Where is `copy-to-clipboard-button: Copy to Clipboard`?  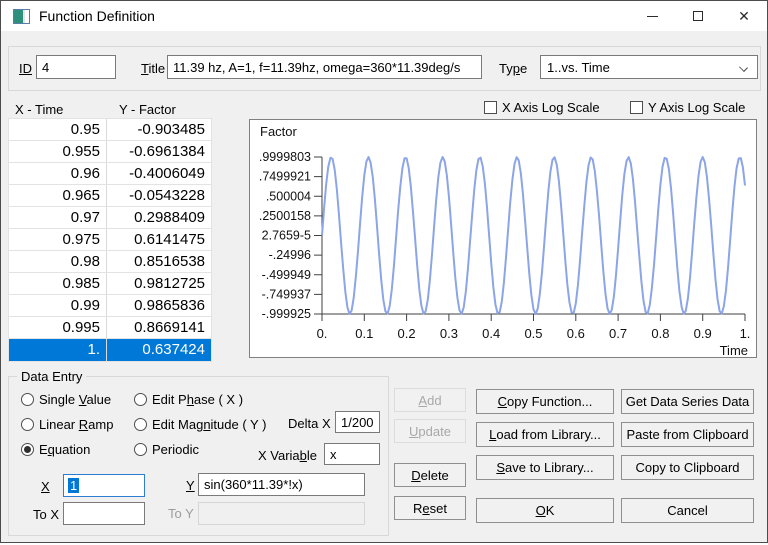
copy-to-clipboard-button: Copy to Clipboard is located at coordinates (687, 467).